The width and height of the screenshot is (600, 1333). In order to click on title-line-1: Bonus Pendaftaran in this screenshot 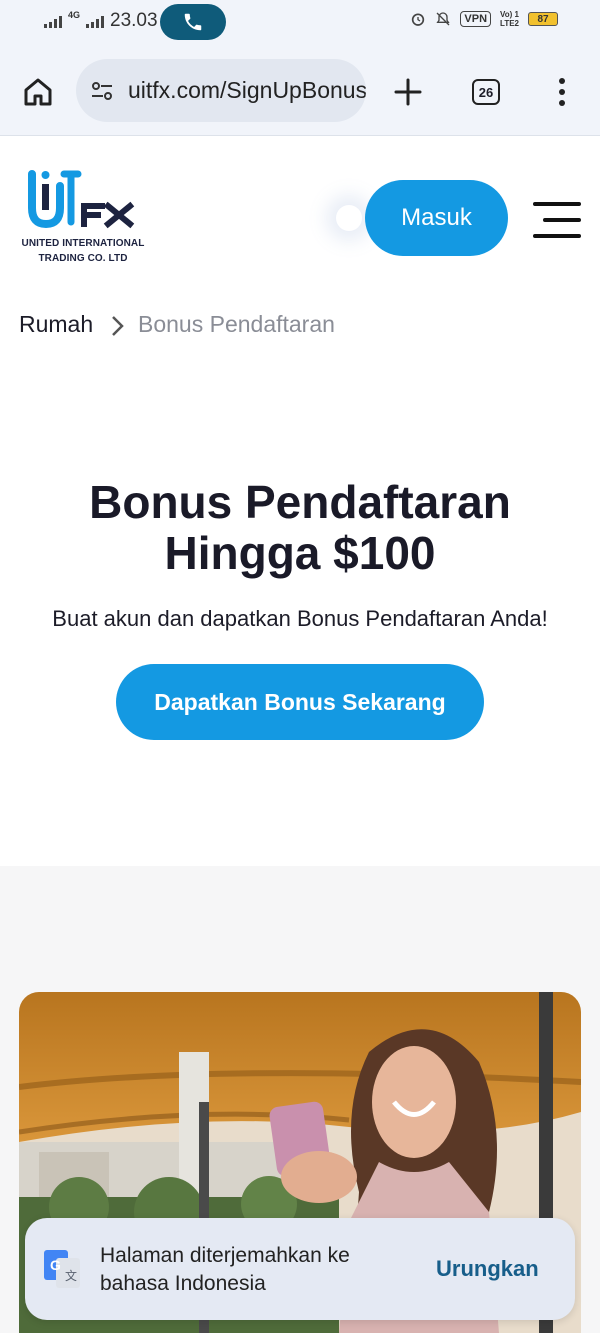, I will do `click(300, 502)`.